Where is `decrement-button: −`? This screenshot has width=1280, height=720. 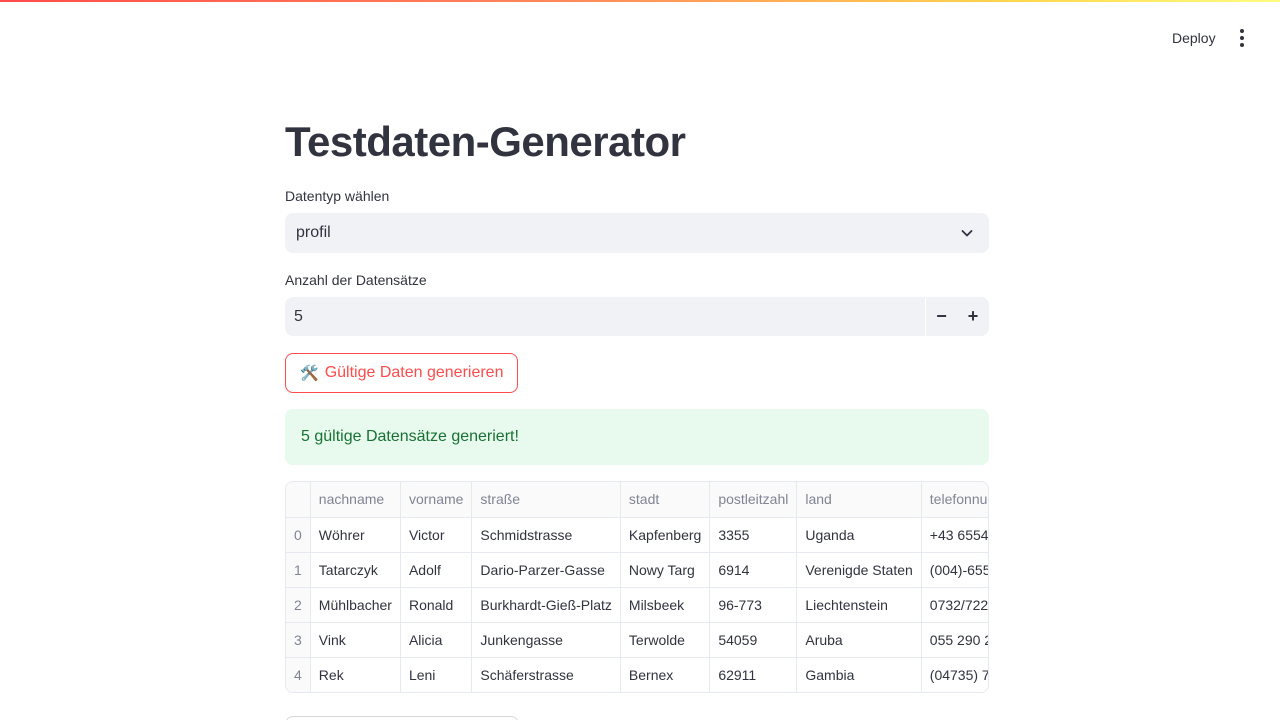
decrement-button: − is located at coordinates (941, 316).